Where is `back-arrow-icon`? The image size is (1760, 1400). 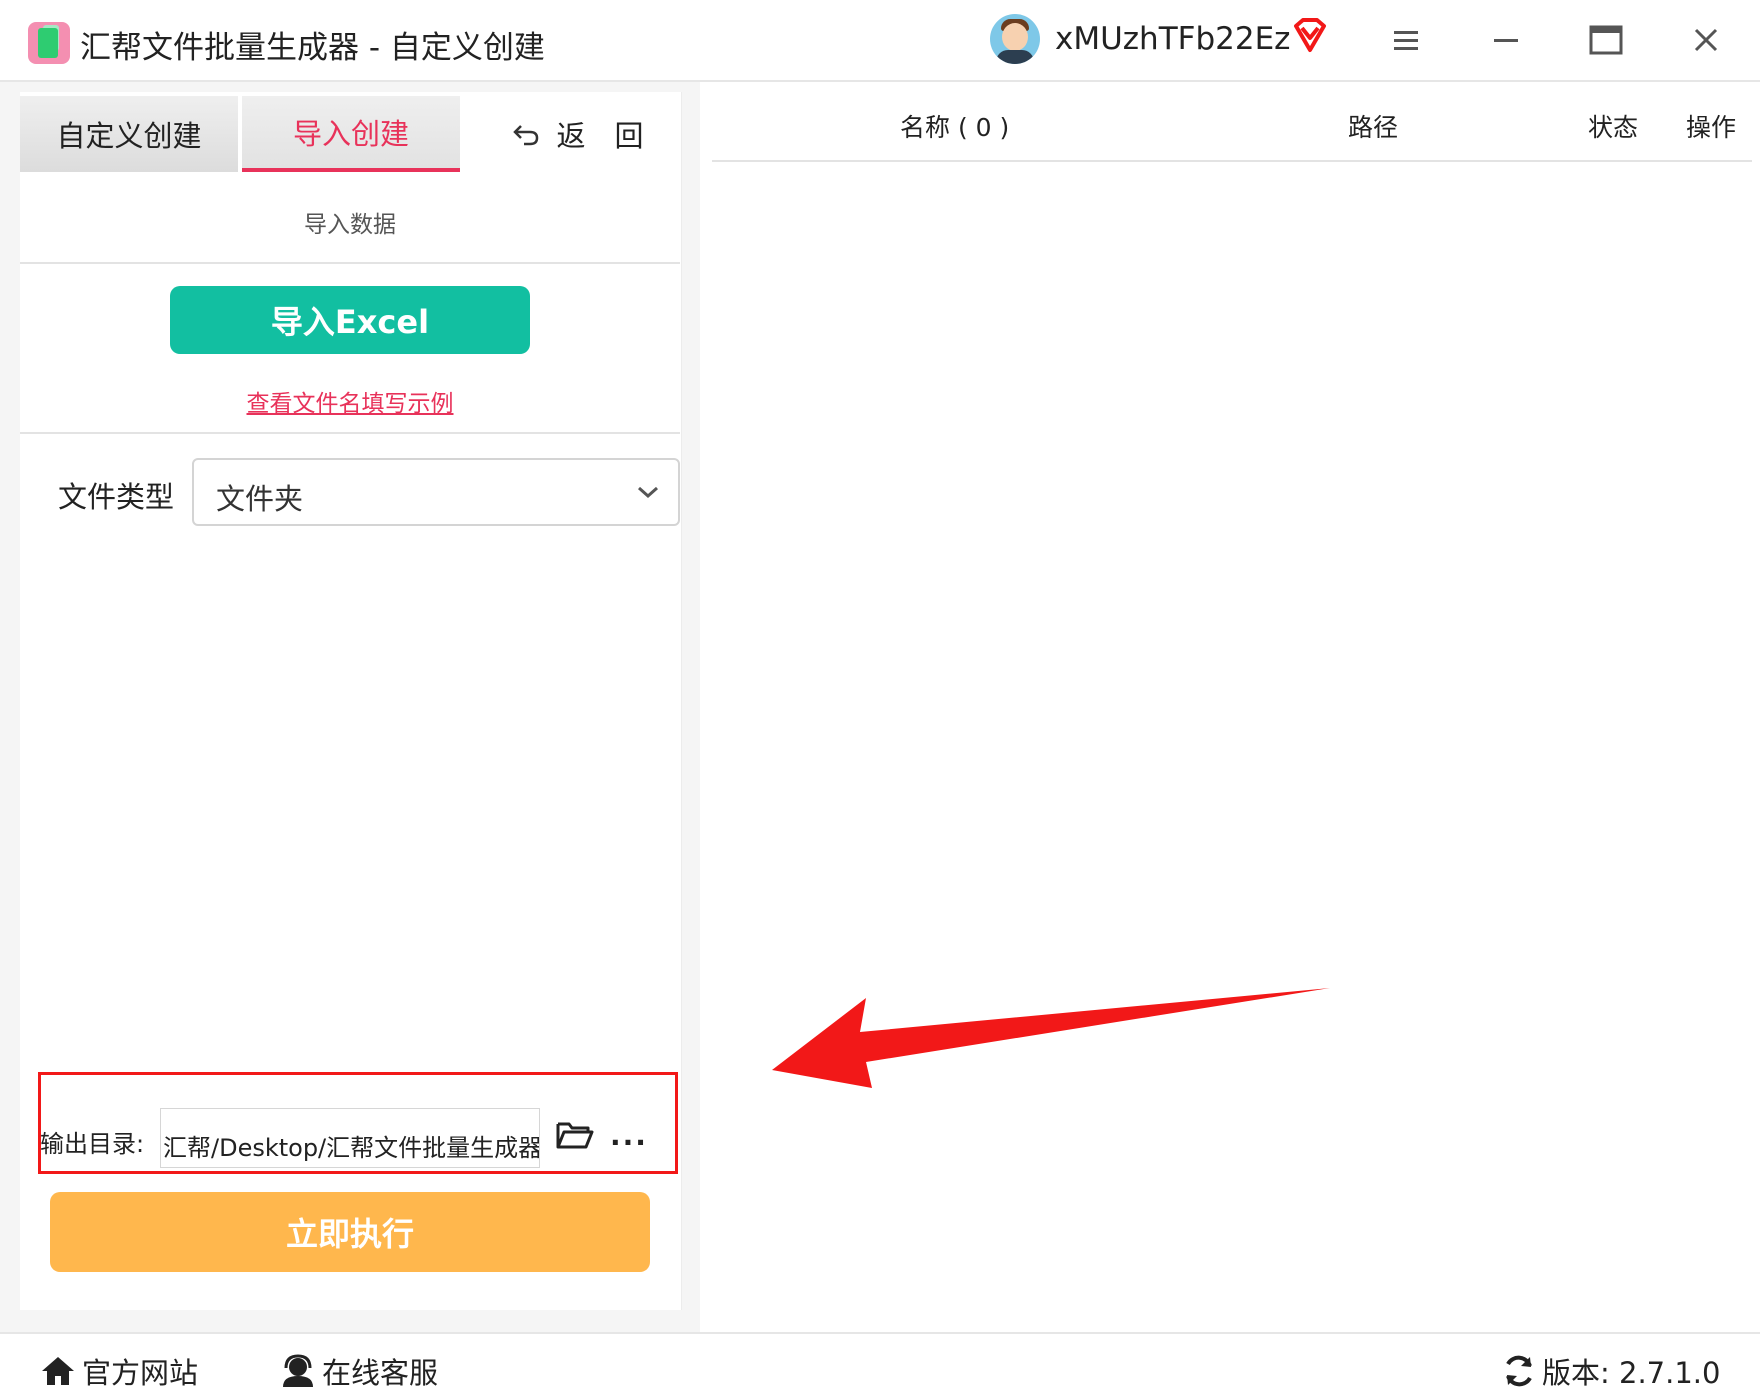 back-arrow-icon is located at coordinates (526, 135).